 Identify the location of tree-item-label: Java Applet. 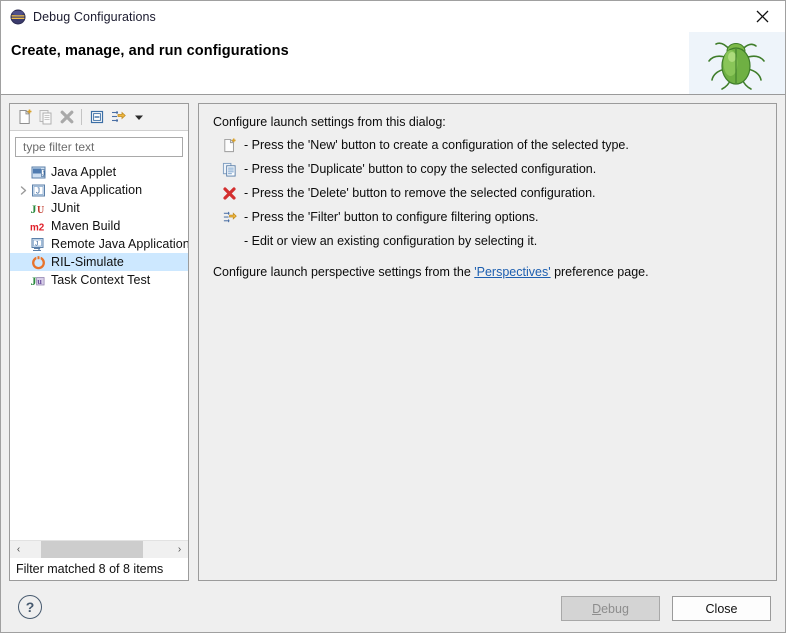
(84, 172).